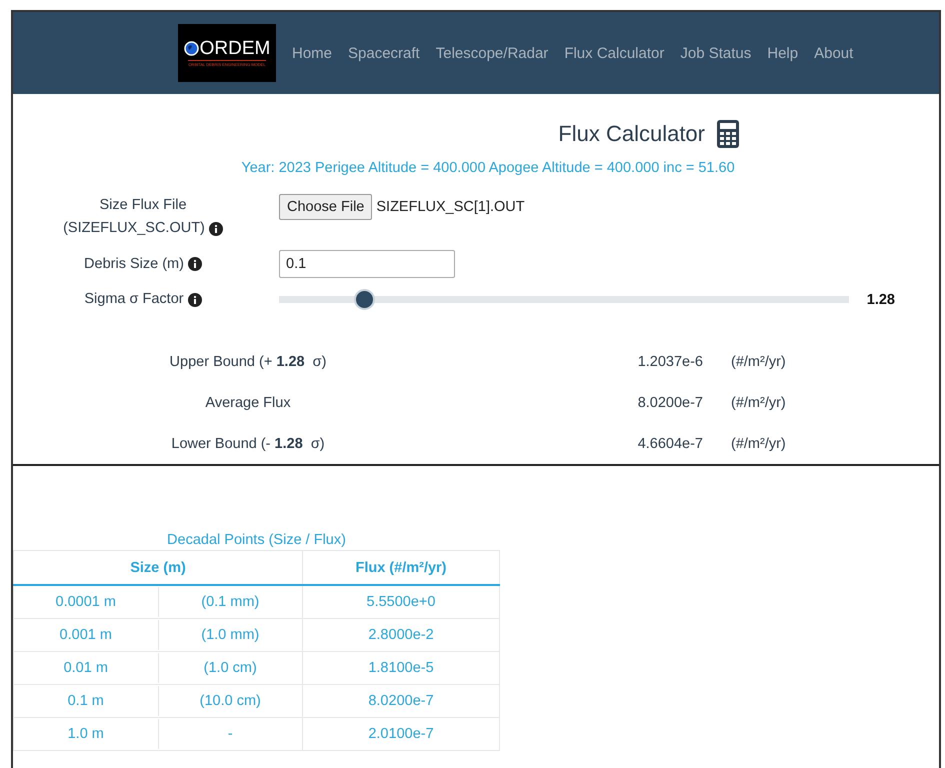 The width and height of the screenshot is (945, 768). I want to click on slider-value: 1.28, so click(880, 300).